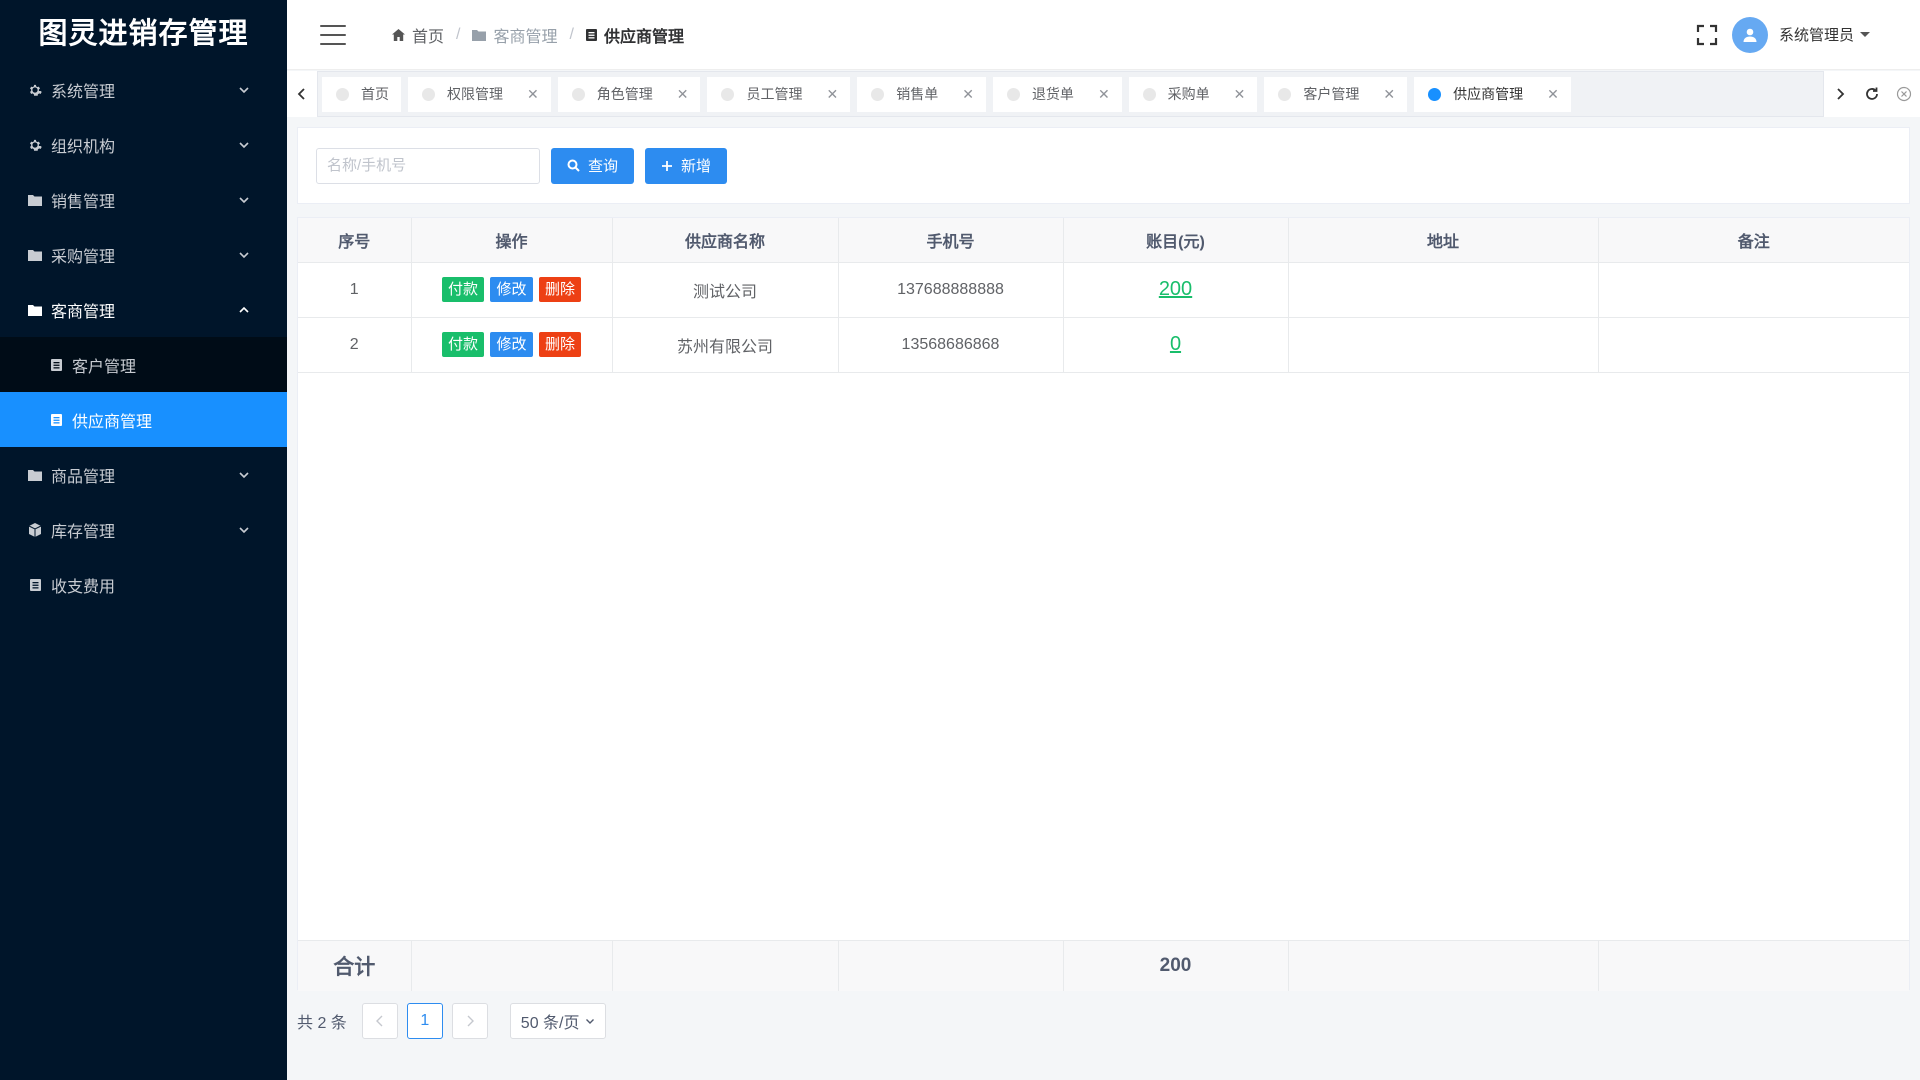 This screenshot has width=1920, height=1080. What do you see at coordinates (375, 94) in the screenshot?
I see `tab-label: 首页` at bounding box center [375, 94].